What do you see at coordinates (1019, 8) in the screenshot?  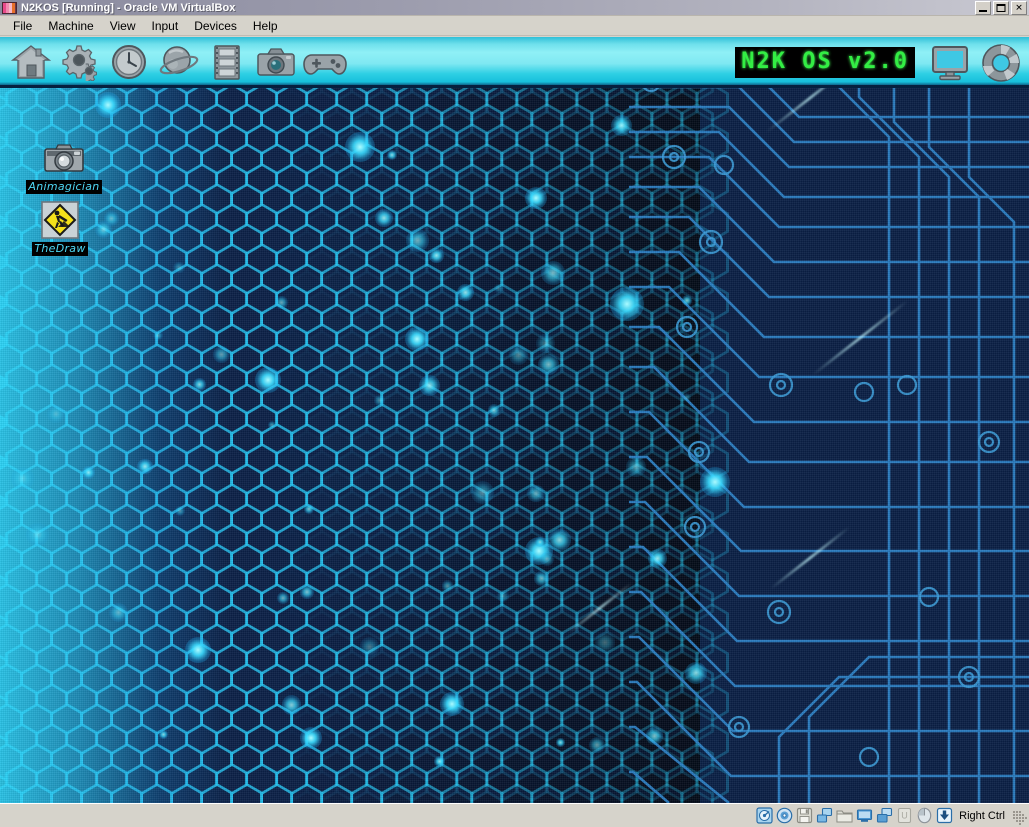 I see `close-button: ✕` at bounding box center [1019, 8].